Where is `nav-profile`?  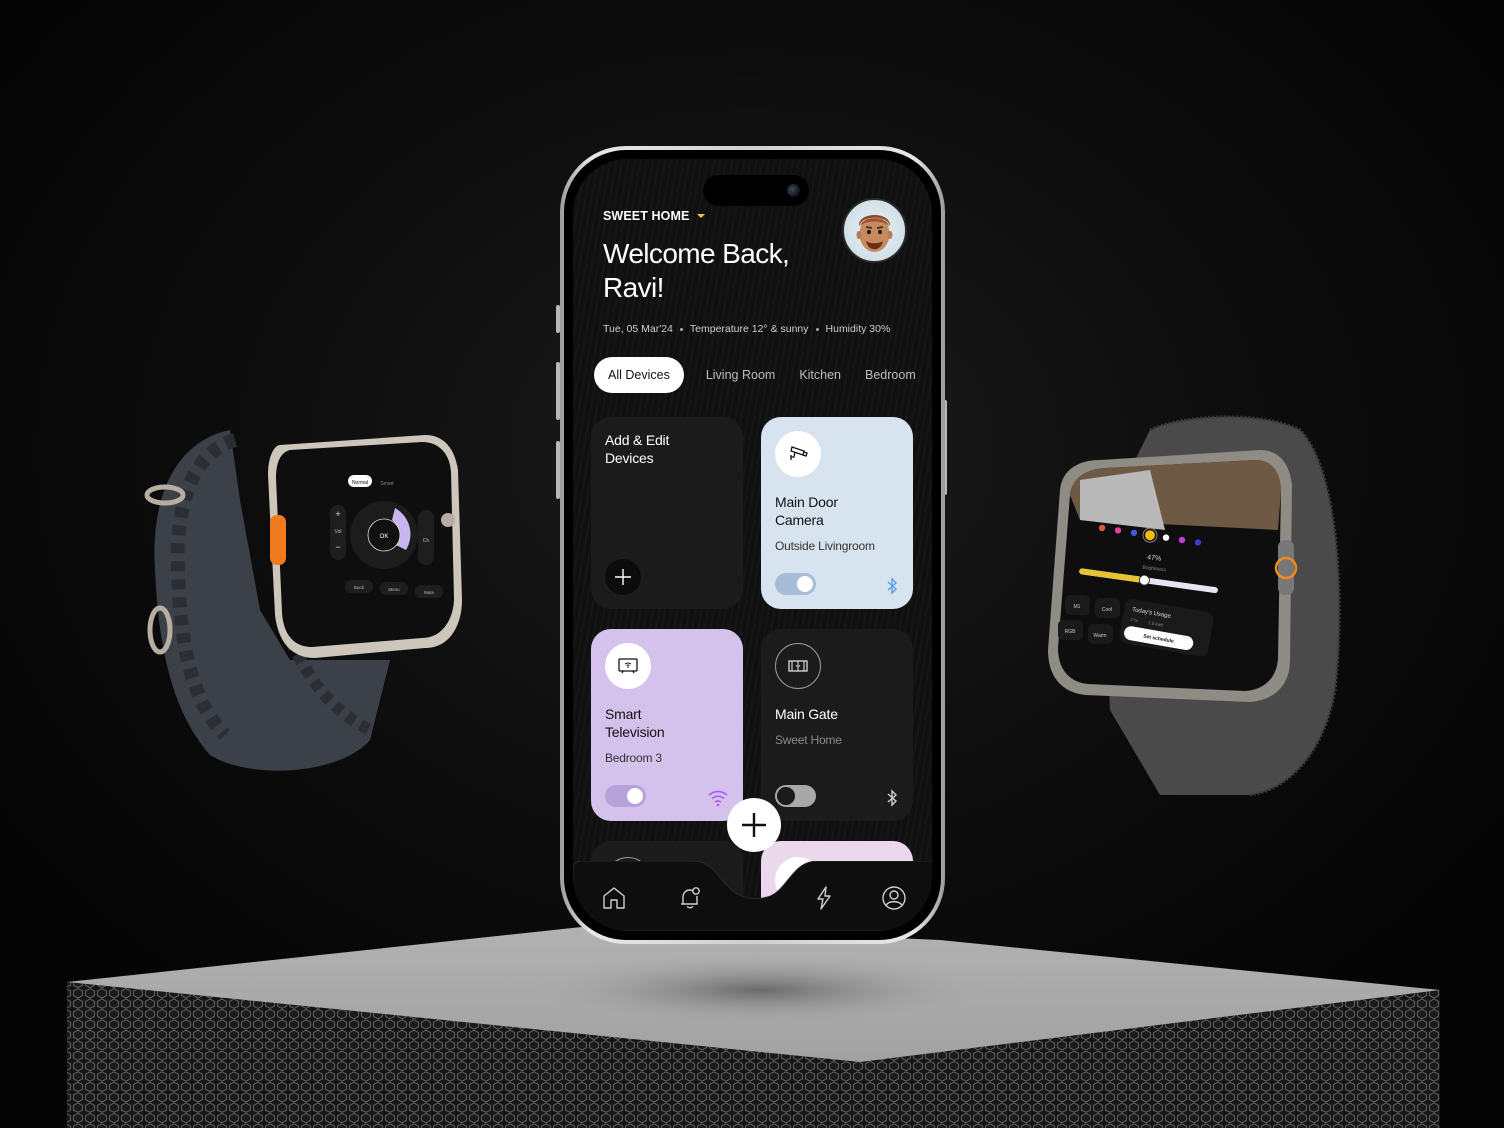 nav-profile is located at coordinates (894, 900).